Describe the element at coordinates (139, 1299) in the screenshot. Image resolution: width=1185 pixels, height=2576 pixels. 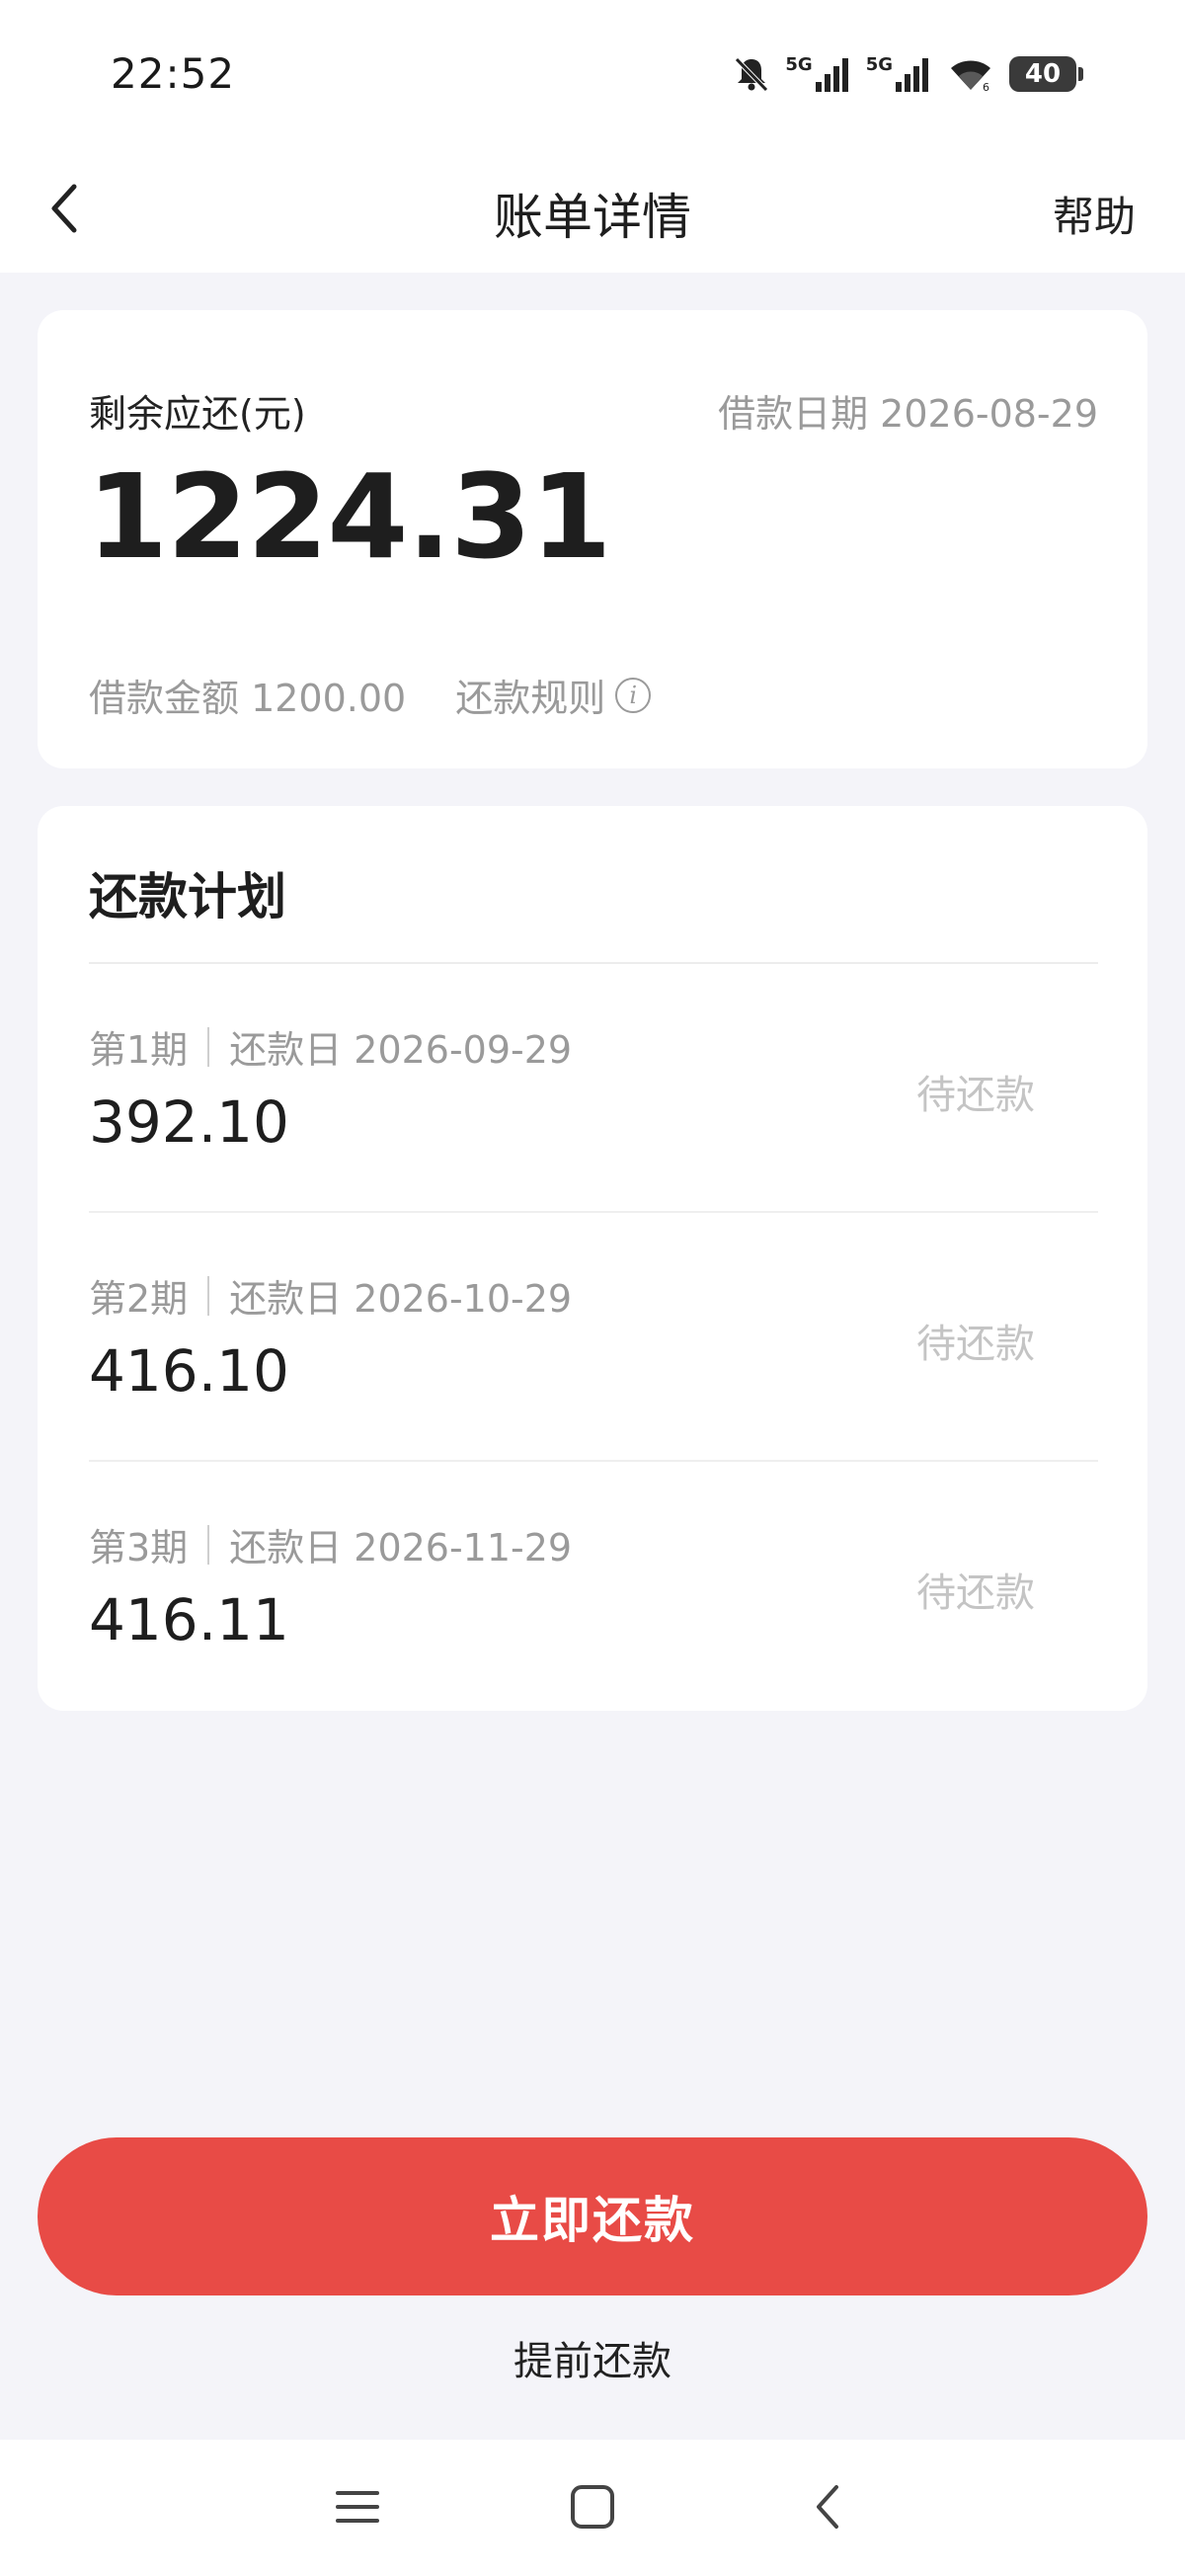
I see `plan-period: 第2期` at that location.